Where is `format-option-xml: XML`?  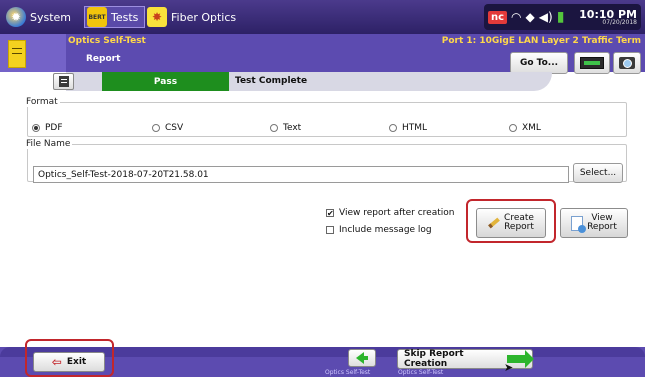 format-option-xml: XML is located at coordinates (525, 128).